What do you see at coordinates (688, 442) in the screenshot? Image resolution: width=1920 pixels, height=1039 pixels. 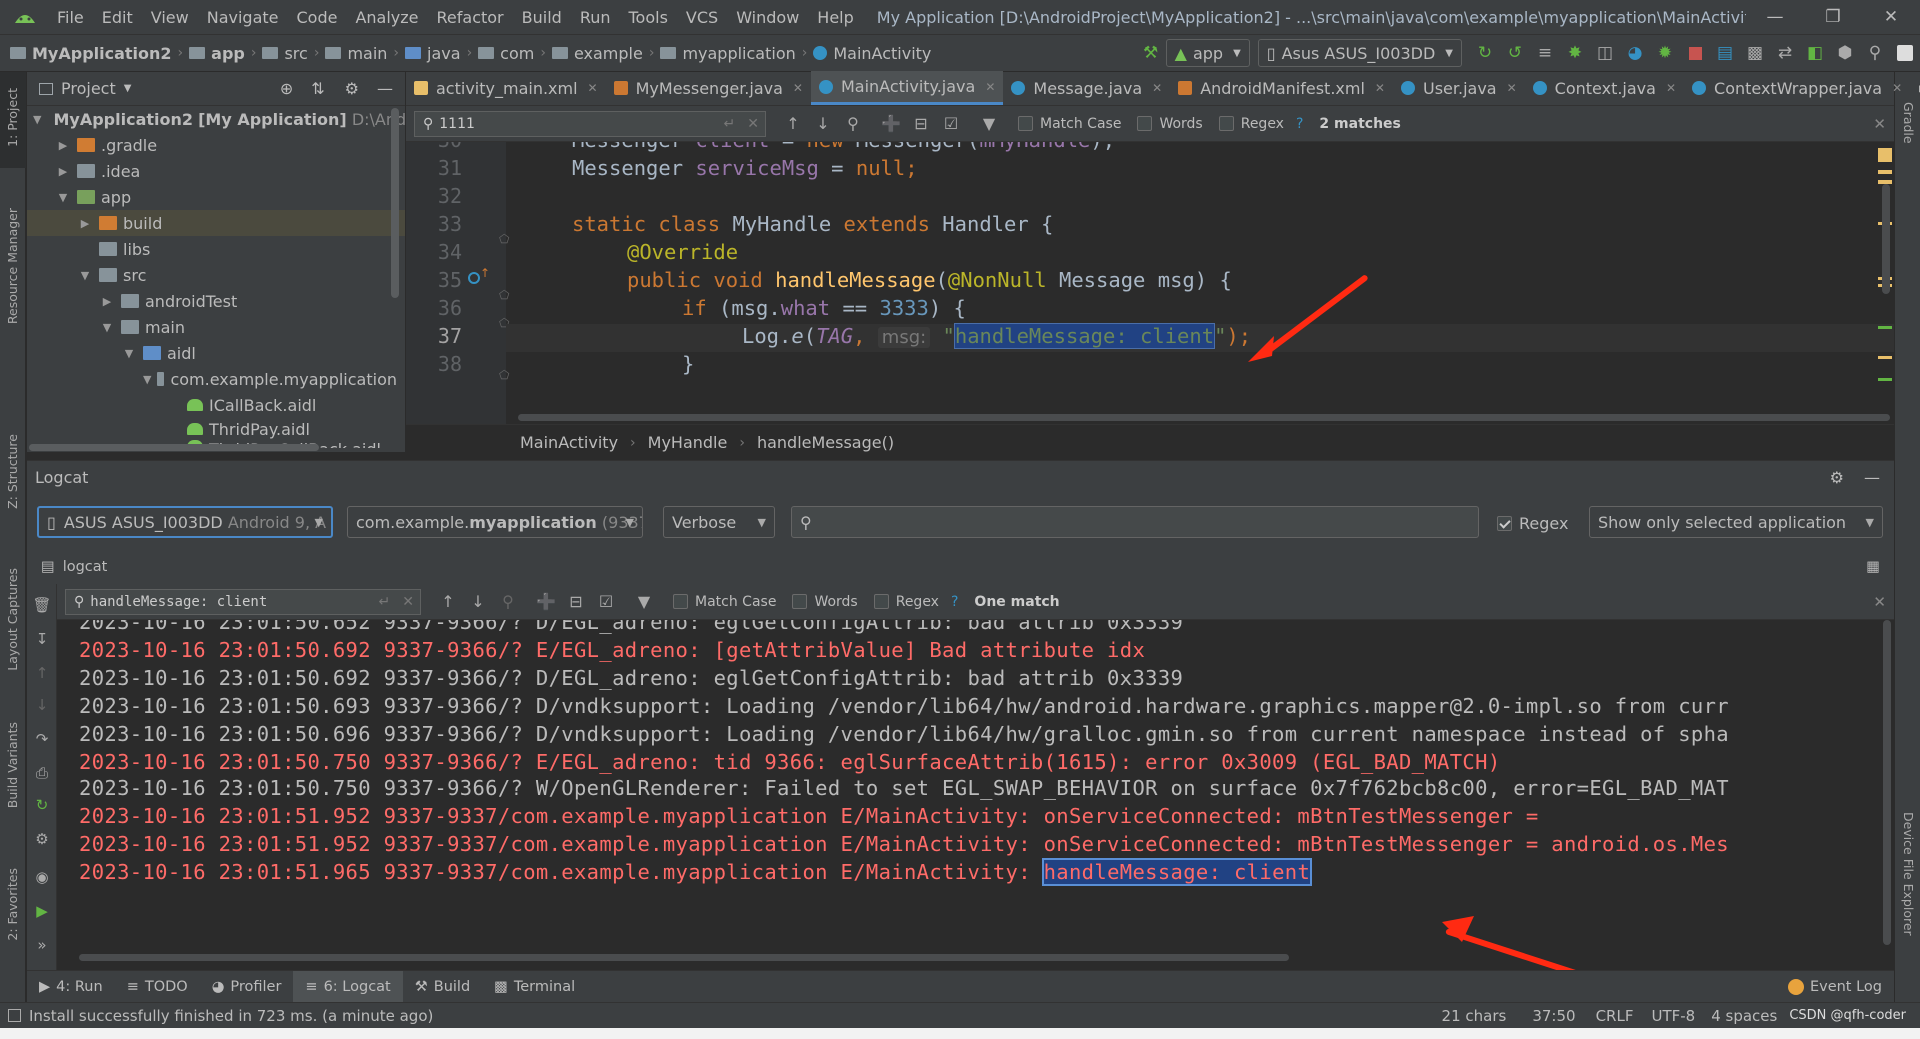 I see `breadcrumb-inner-class: MyHandle` at bounding box center [688, 442].